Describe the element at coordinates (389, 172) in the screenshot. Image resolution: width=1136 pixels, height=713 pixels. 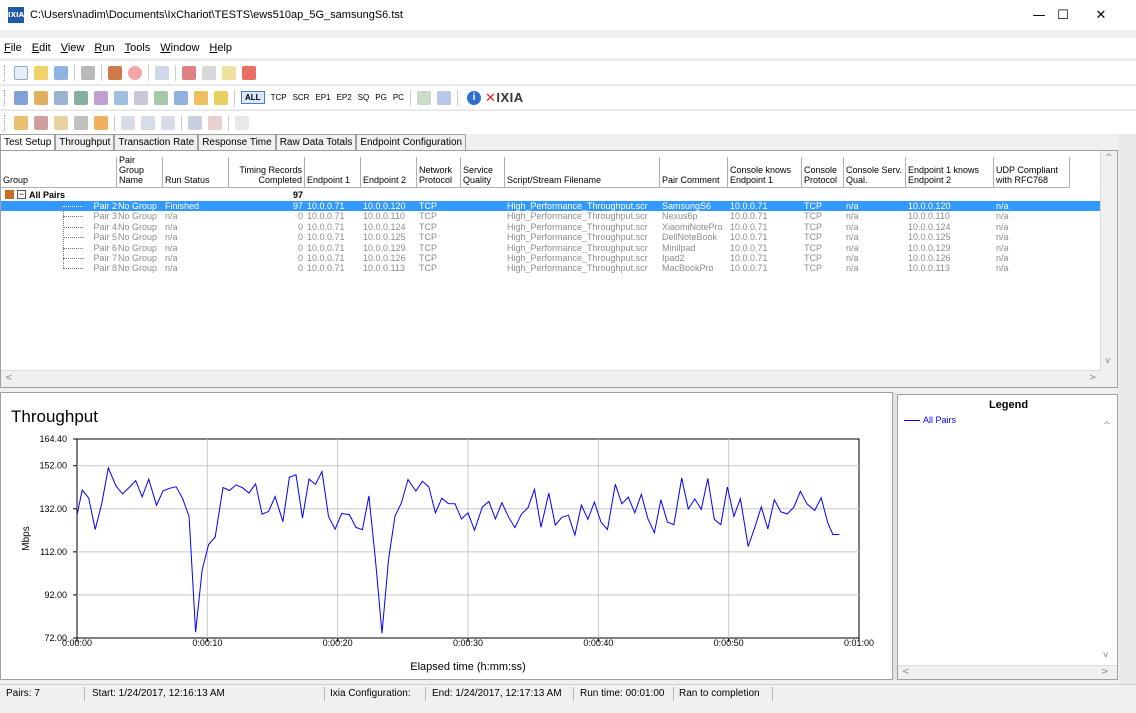
I see `col-endpoint-2: Endpoint 2` at that location.